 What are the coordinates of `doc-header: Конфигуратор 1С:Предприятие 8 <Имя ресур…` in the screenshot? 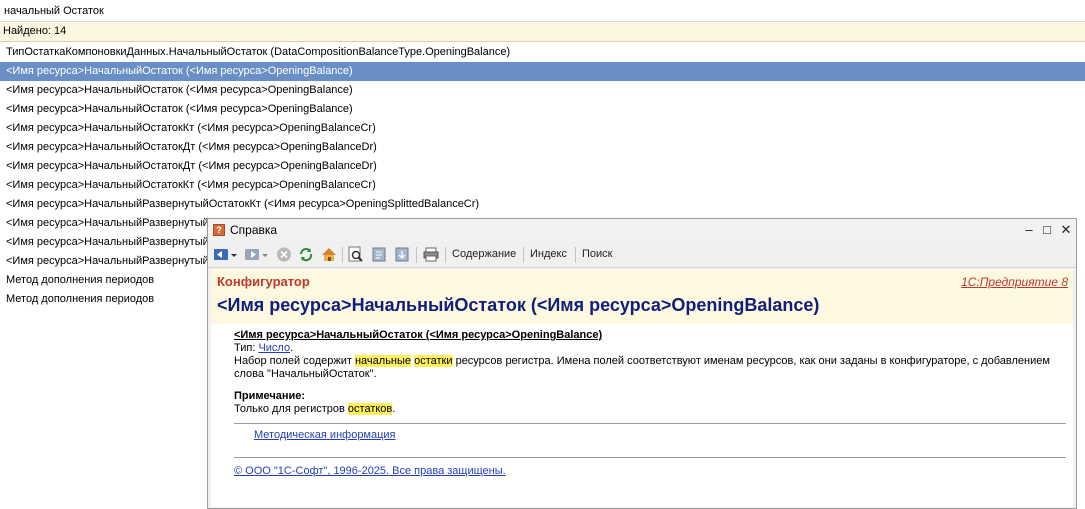 It's located at (642, 296).